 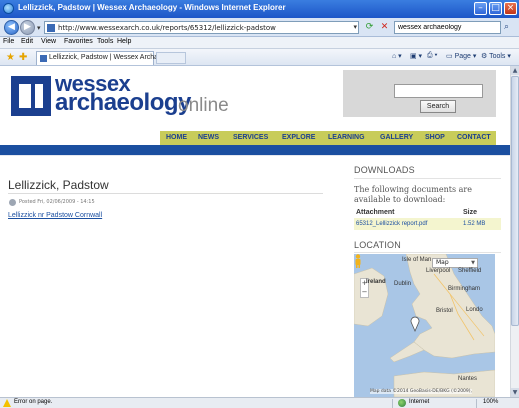 I want to click on location-heading: LOCATION, so click(x=377, y=245).